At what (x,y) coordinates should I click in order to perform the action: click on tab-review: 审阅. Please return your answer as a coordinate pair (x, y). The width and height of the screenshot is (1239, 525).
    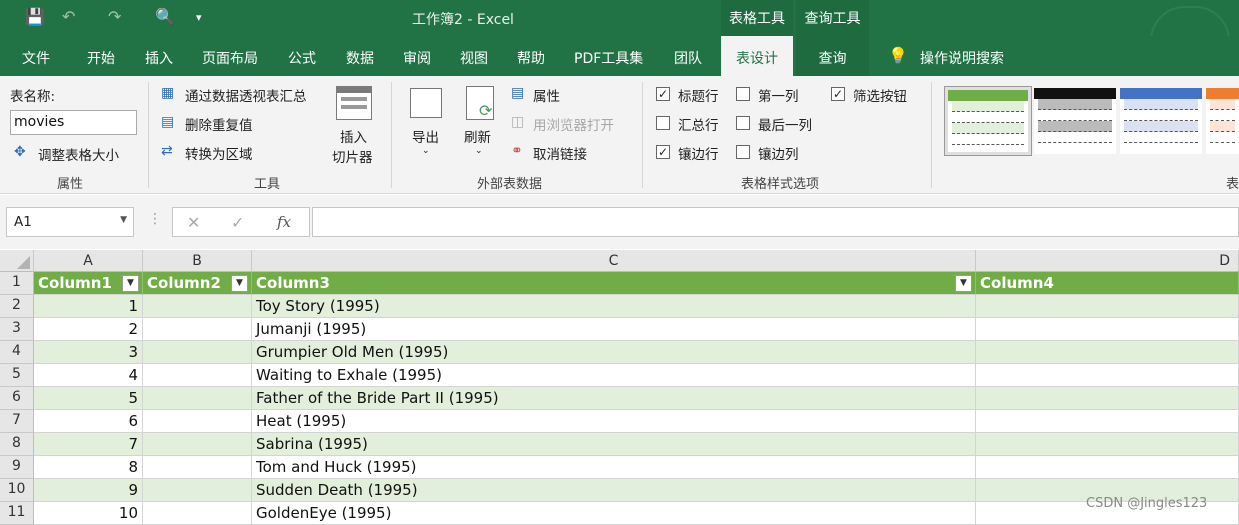
    Looking at the image, I should click on (417, 58).